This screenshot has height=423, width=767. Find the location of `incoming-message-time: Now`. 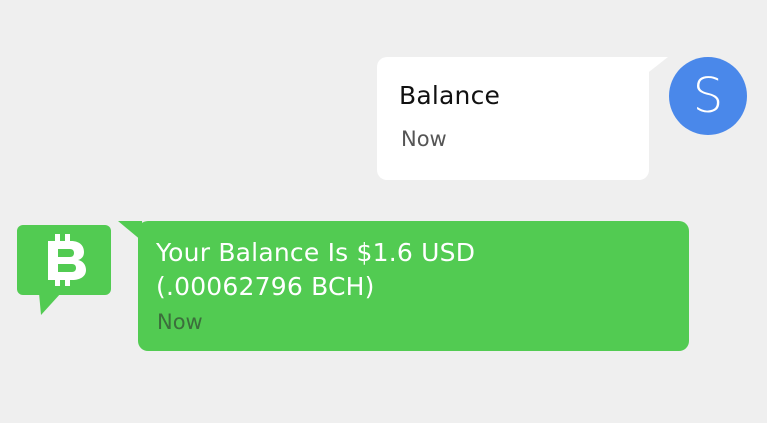

incoming-message-time: Now is located at coordinates (180, 322).